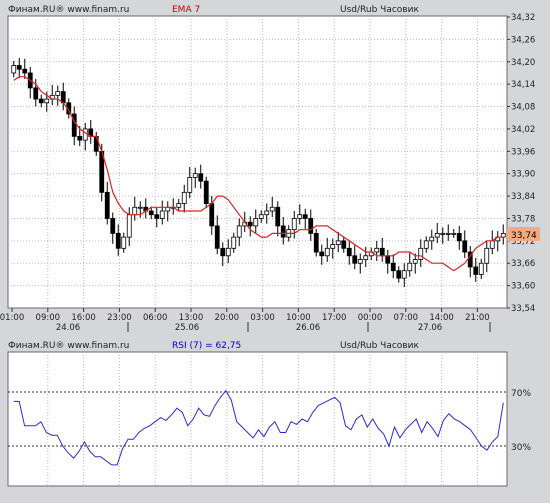 Image resolution: width=550 pixels, height=503 pixels. Describe the element at coordinates (523, 219) in the screenshot. I see `price-tick-label: 33,78` at that location.